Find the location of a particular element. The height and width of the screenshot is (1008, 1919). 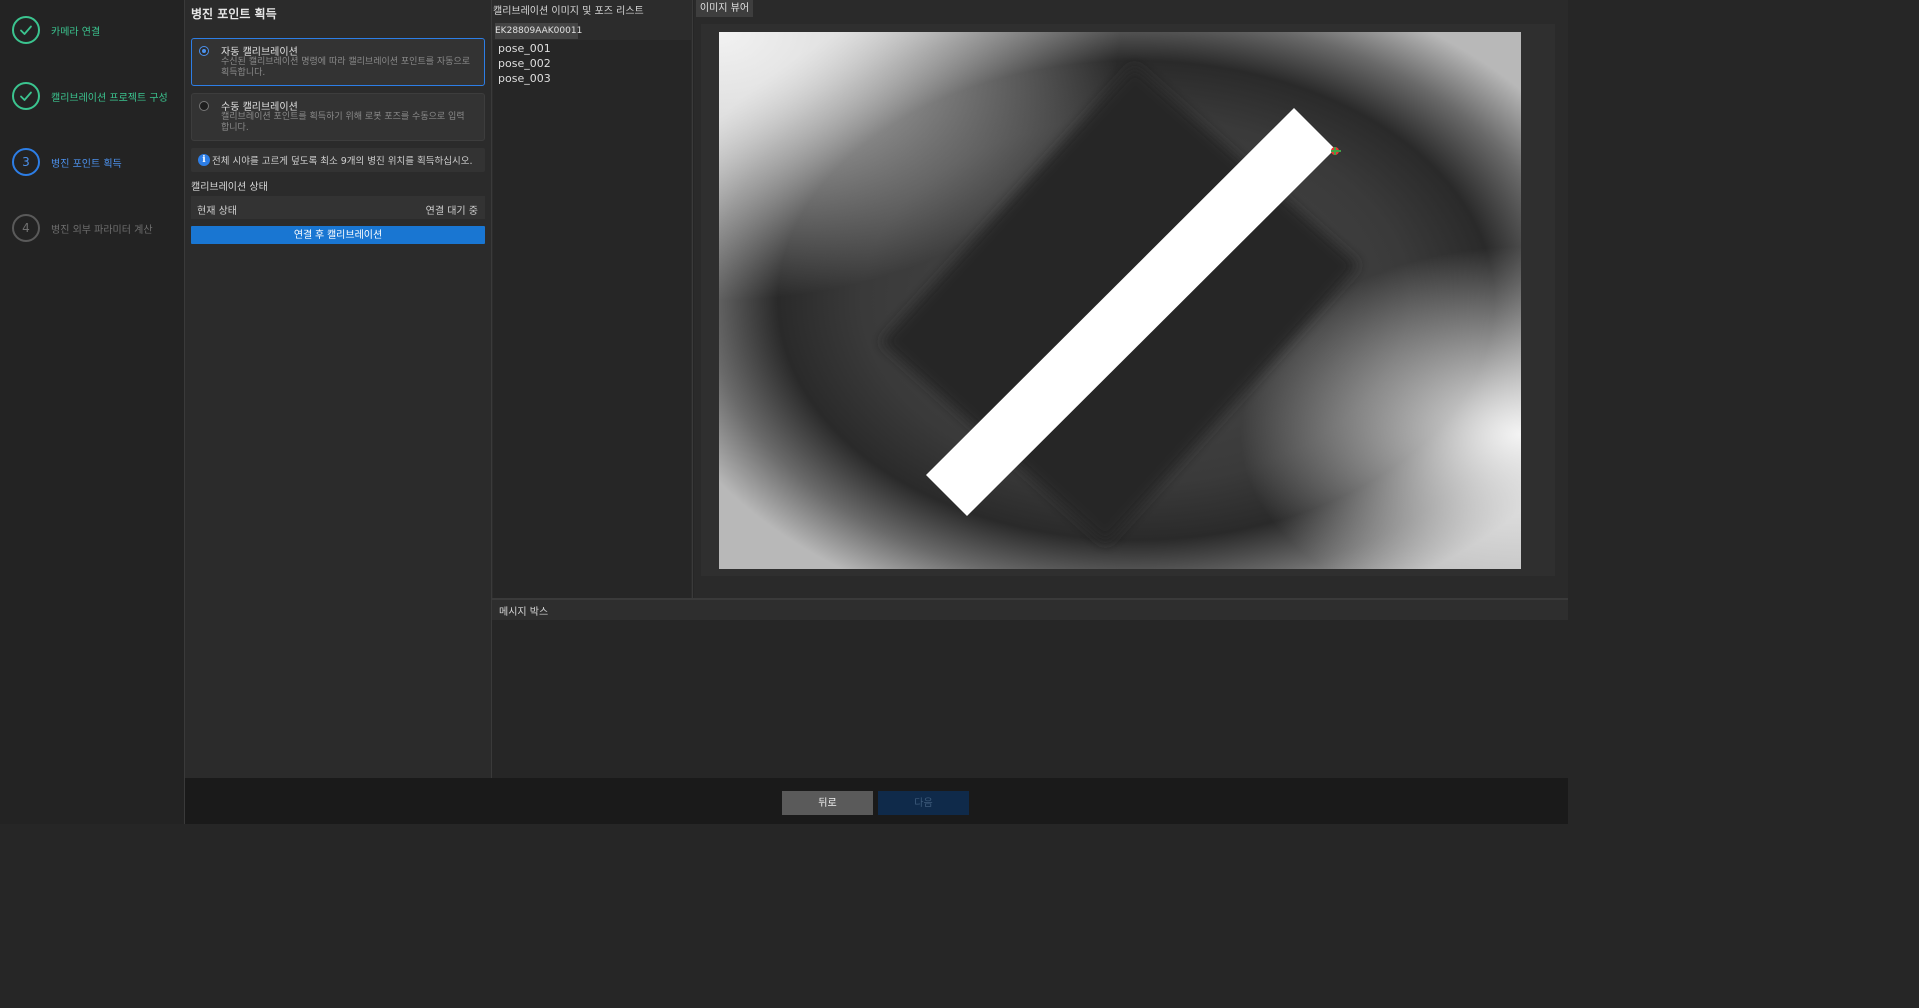

radio-selected-icon is located at coordinates (204, 51).